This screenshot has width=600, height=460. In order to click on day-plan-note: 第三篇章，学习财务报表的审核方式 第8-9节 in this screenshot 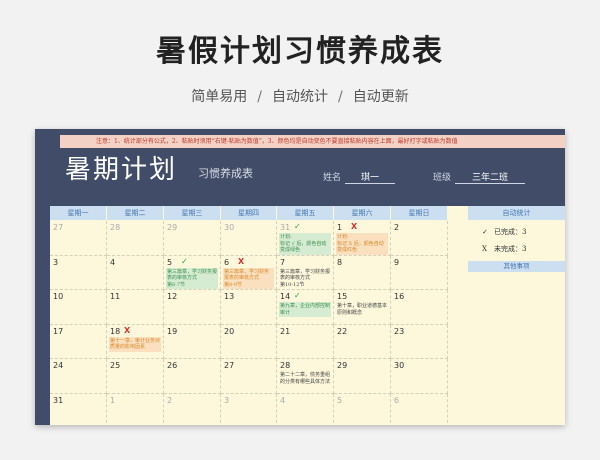, I will do `click(248, 278)`.